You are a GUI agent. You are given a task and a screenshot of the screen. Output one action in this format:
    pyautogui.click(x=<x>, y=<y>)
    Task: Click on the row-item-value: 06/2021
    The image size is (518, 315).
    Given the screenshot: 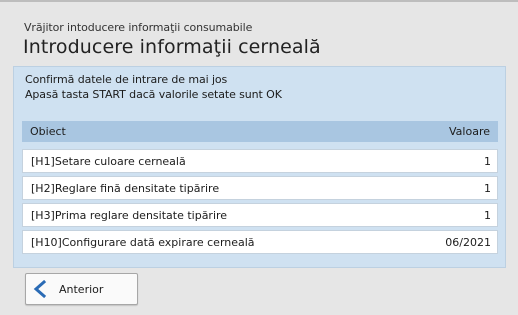 What is the action you would take?
    pyautogui.click(x=468, y=242)
    